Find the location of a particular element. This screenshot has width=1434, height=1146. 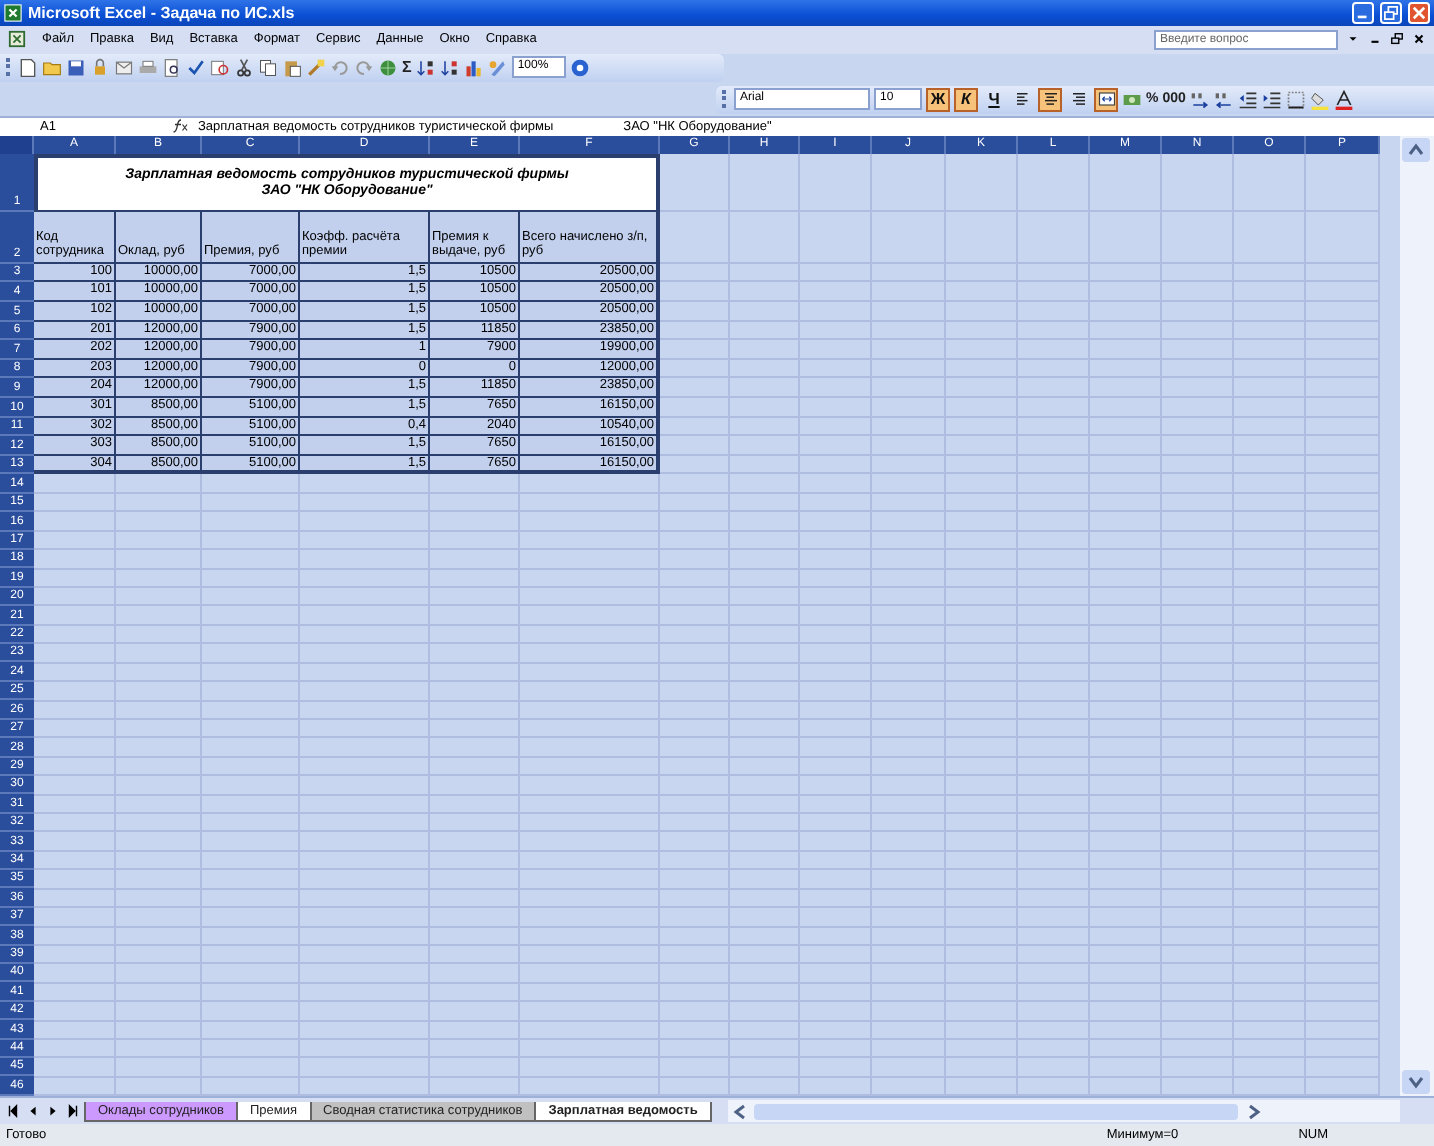

previous-sheet-icon is located at coordinates (33, 1111).